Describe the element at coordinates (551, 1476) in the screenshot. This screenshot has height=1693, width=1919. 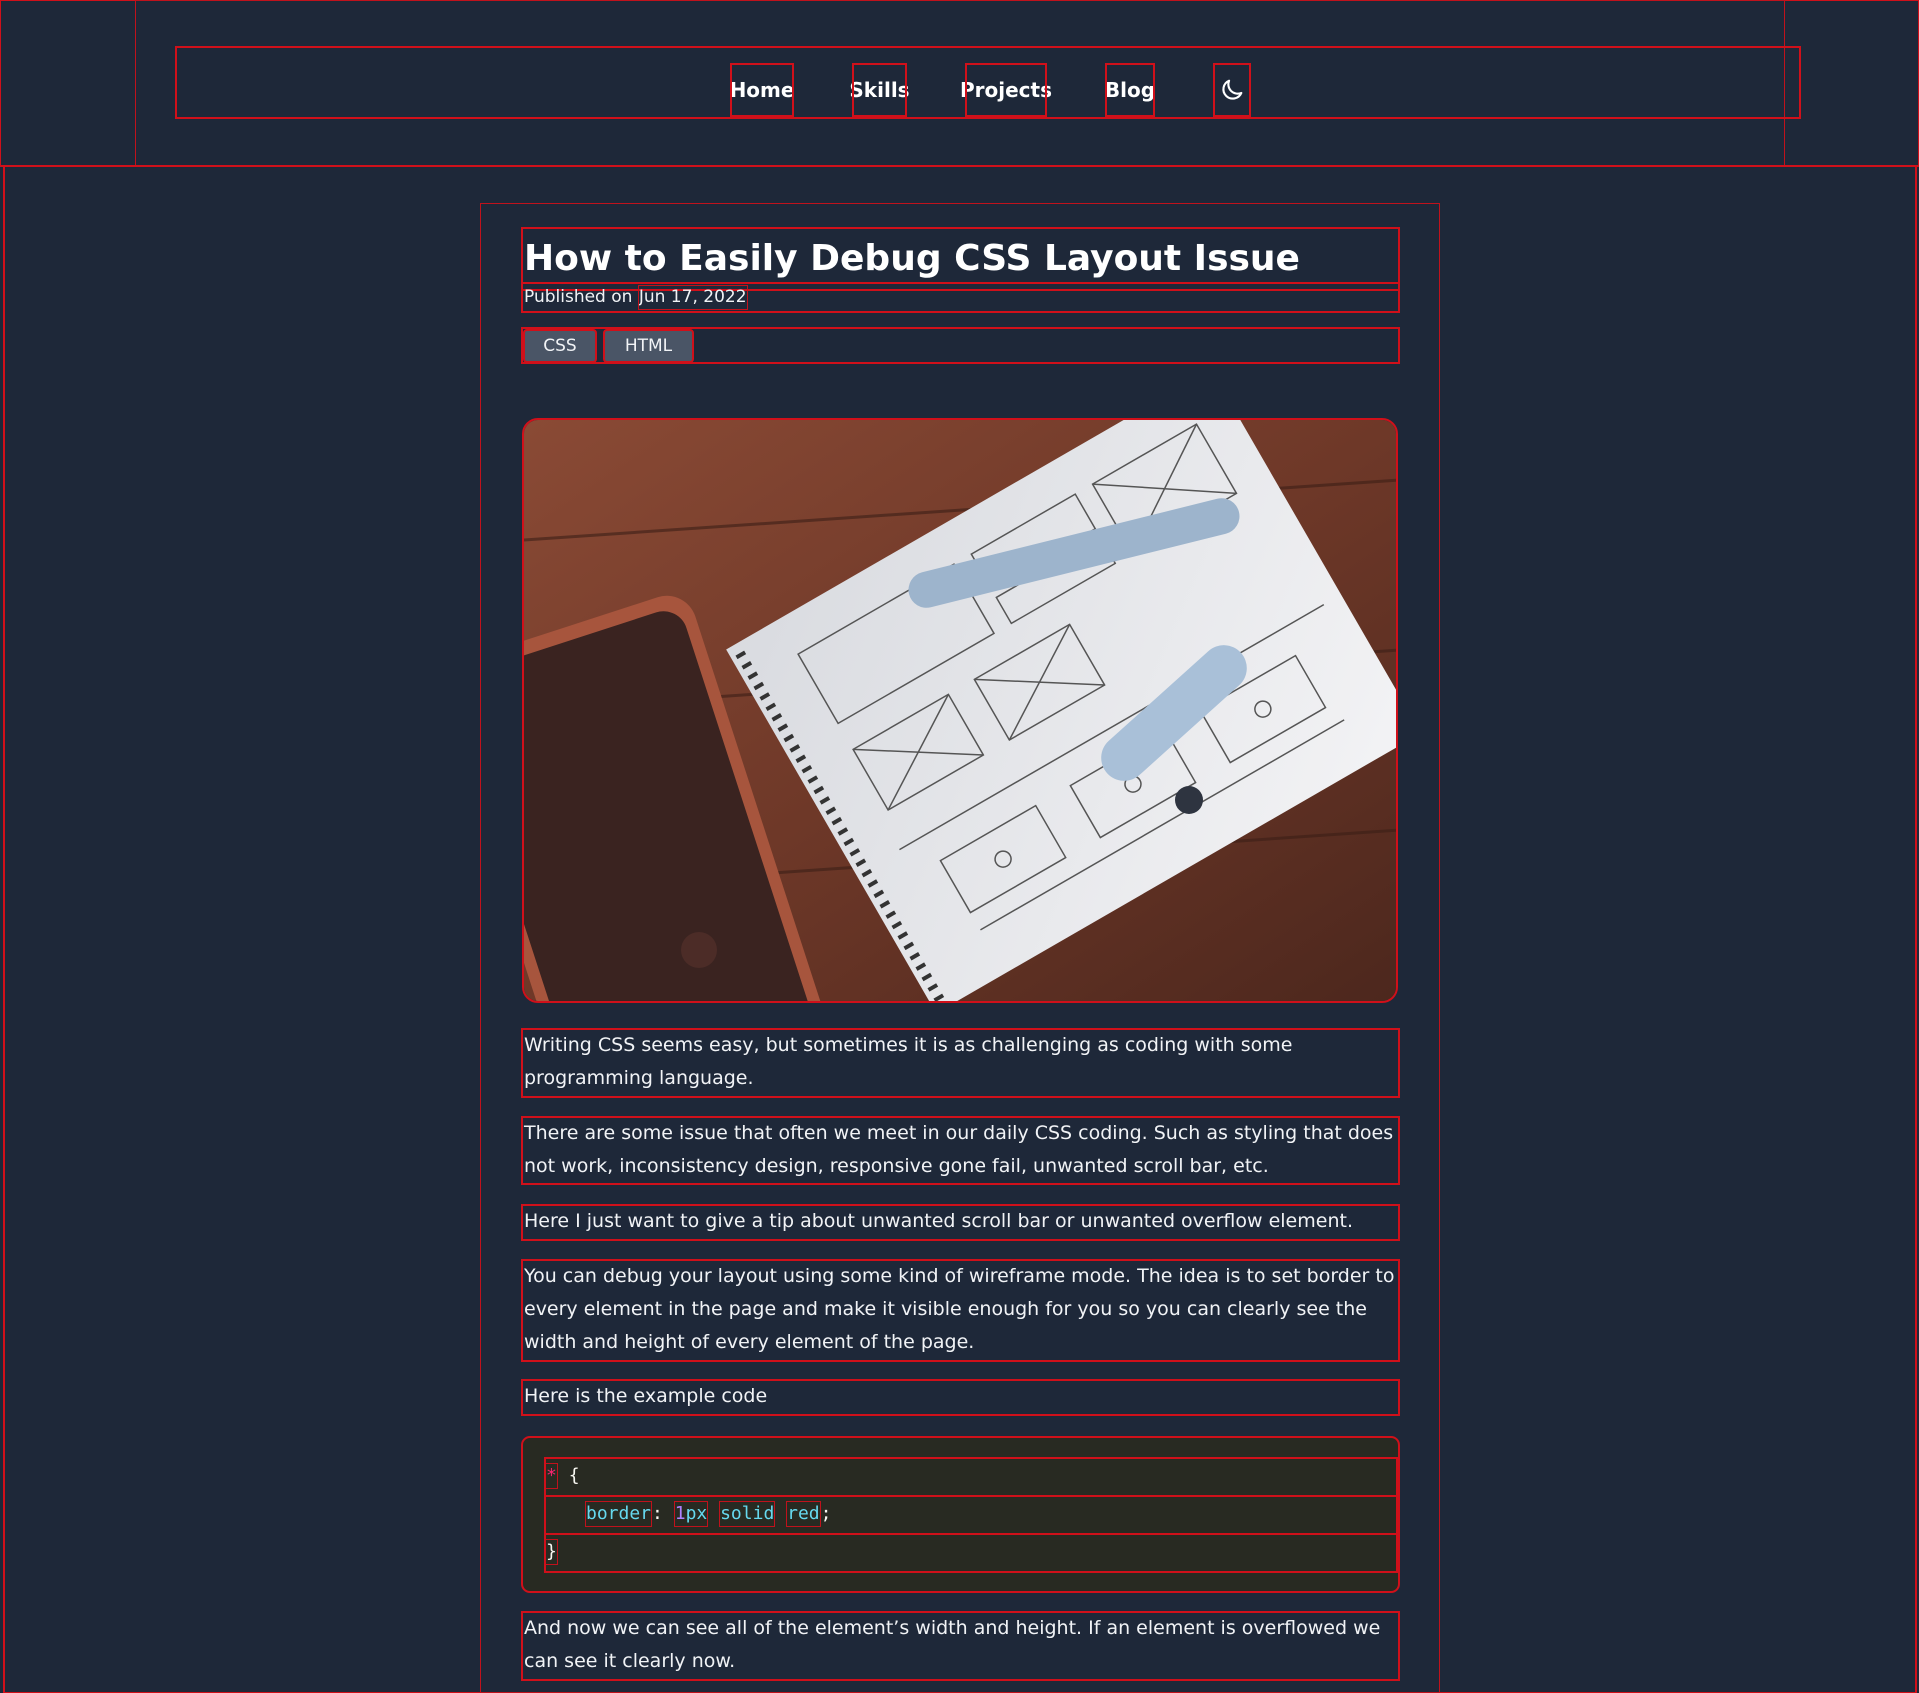
I see `code-selector: *` at that location.